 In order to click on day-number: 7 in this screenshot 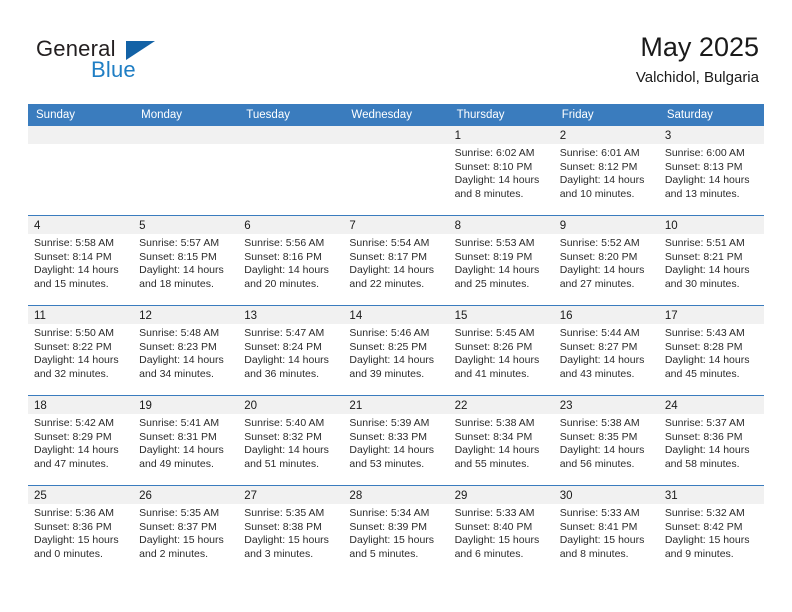, I will do `click(352, 226)`.